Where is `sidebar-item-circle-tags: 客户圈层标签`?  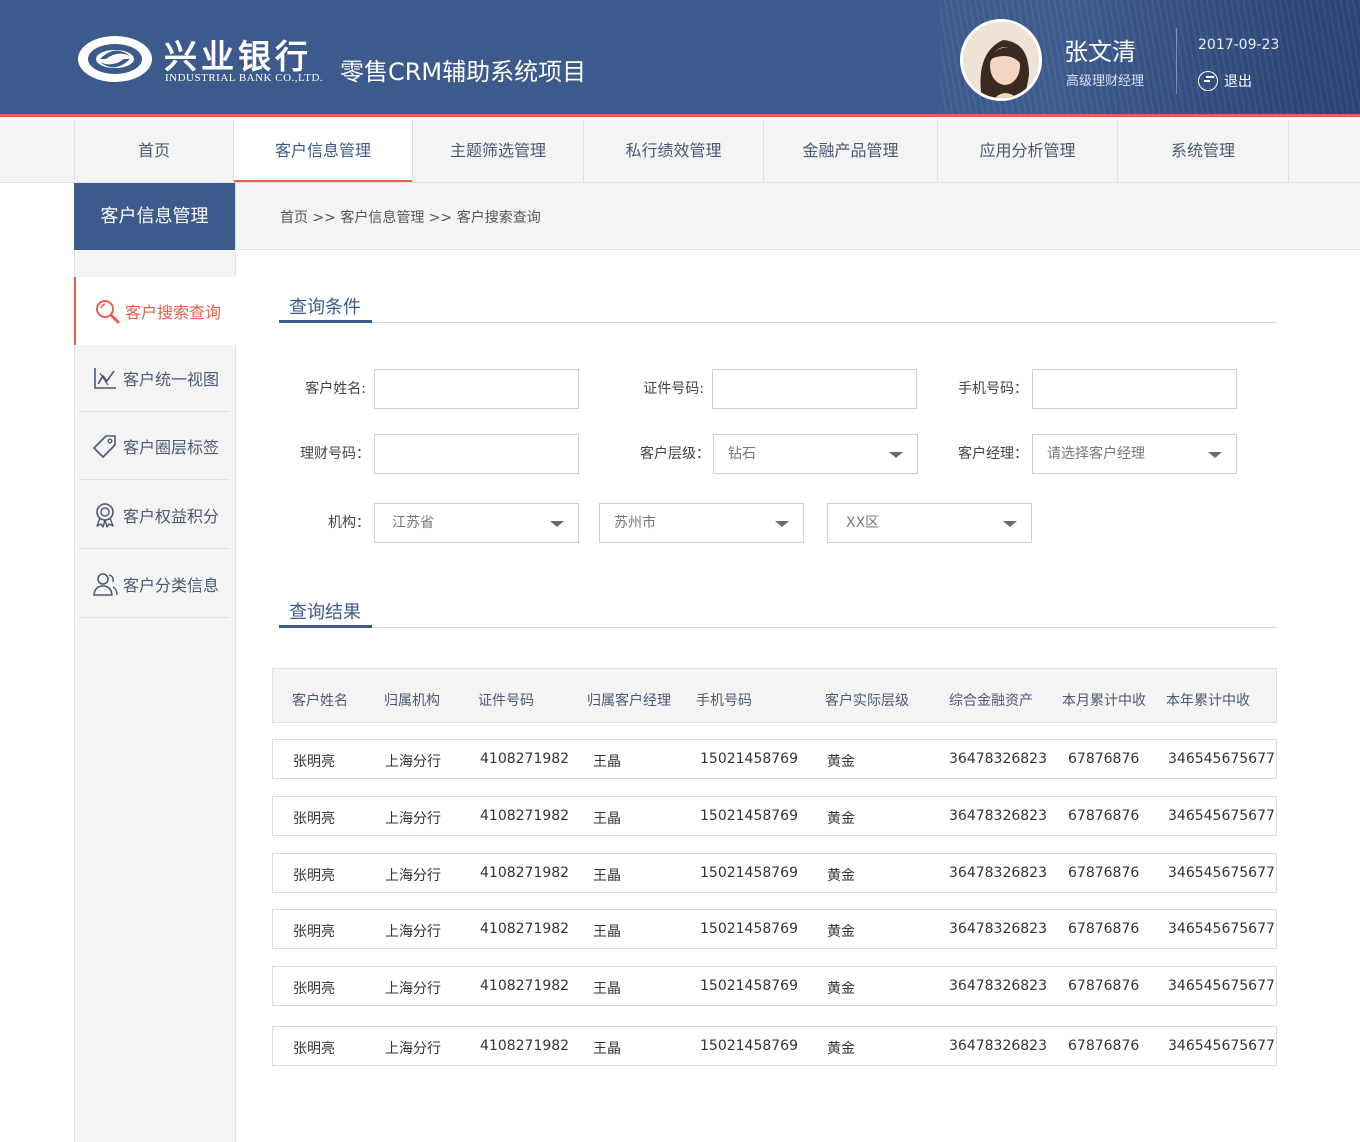
sidebar-item-circle-tags: 客户圈层标签 is located at coordinates (154, 446).